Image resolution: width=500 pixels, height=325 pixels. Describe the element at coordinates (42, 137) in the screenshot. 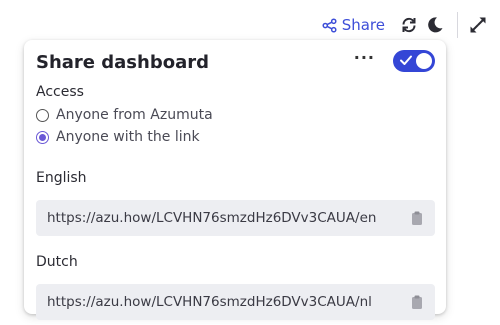

I see `radio-button-selected` at that location.